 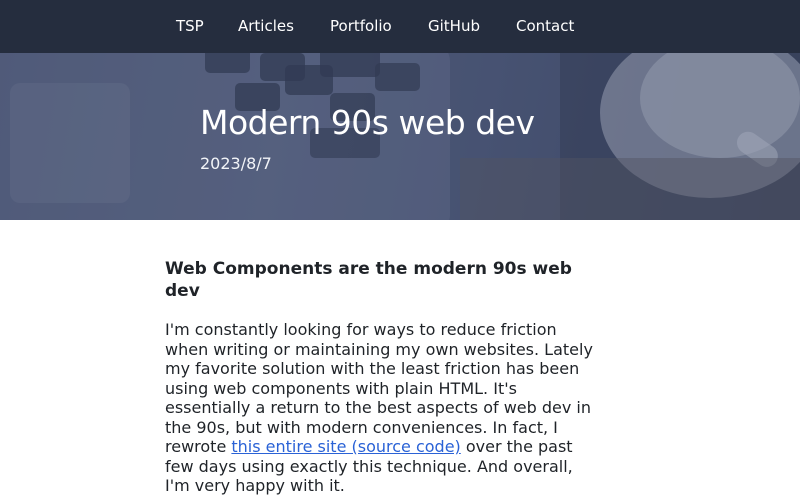 What do you see at coordinates (400, 26) in the screenshot?
I see `top-navigation: TSP Articles Portfolio GitHub Contact` at bounding box center [400, 26].